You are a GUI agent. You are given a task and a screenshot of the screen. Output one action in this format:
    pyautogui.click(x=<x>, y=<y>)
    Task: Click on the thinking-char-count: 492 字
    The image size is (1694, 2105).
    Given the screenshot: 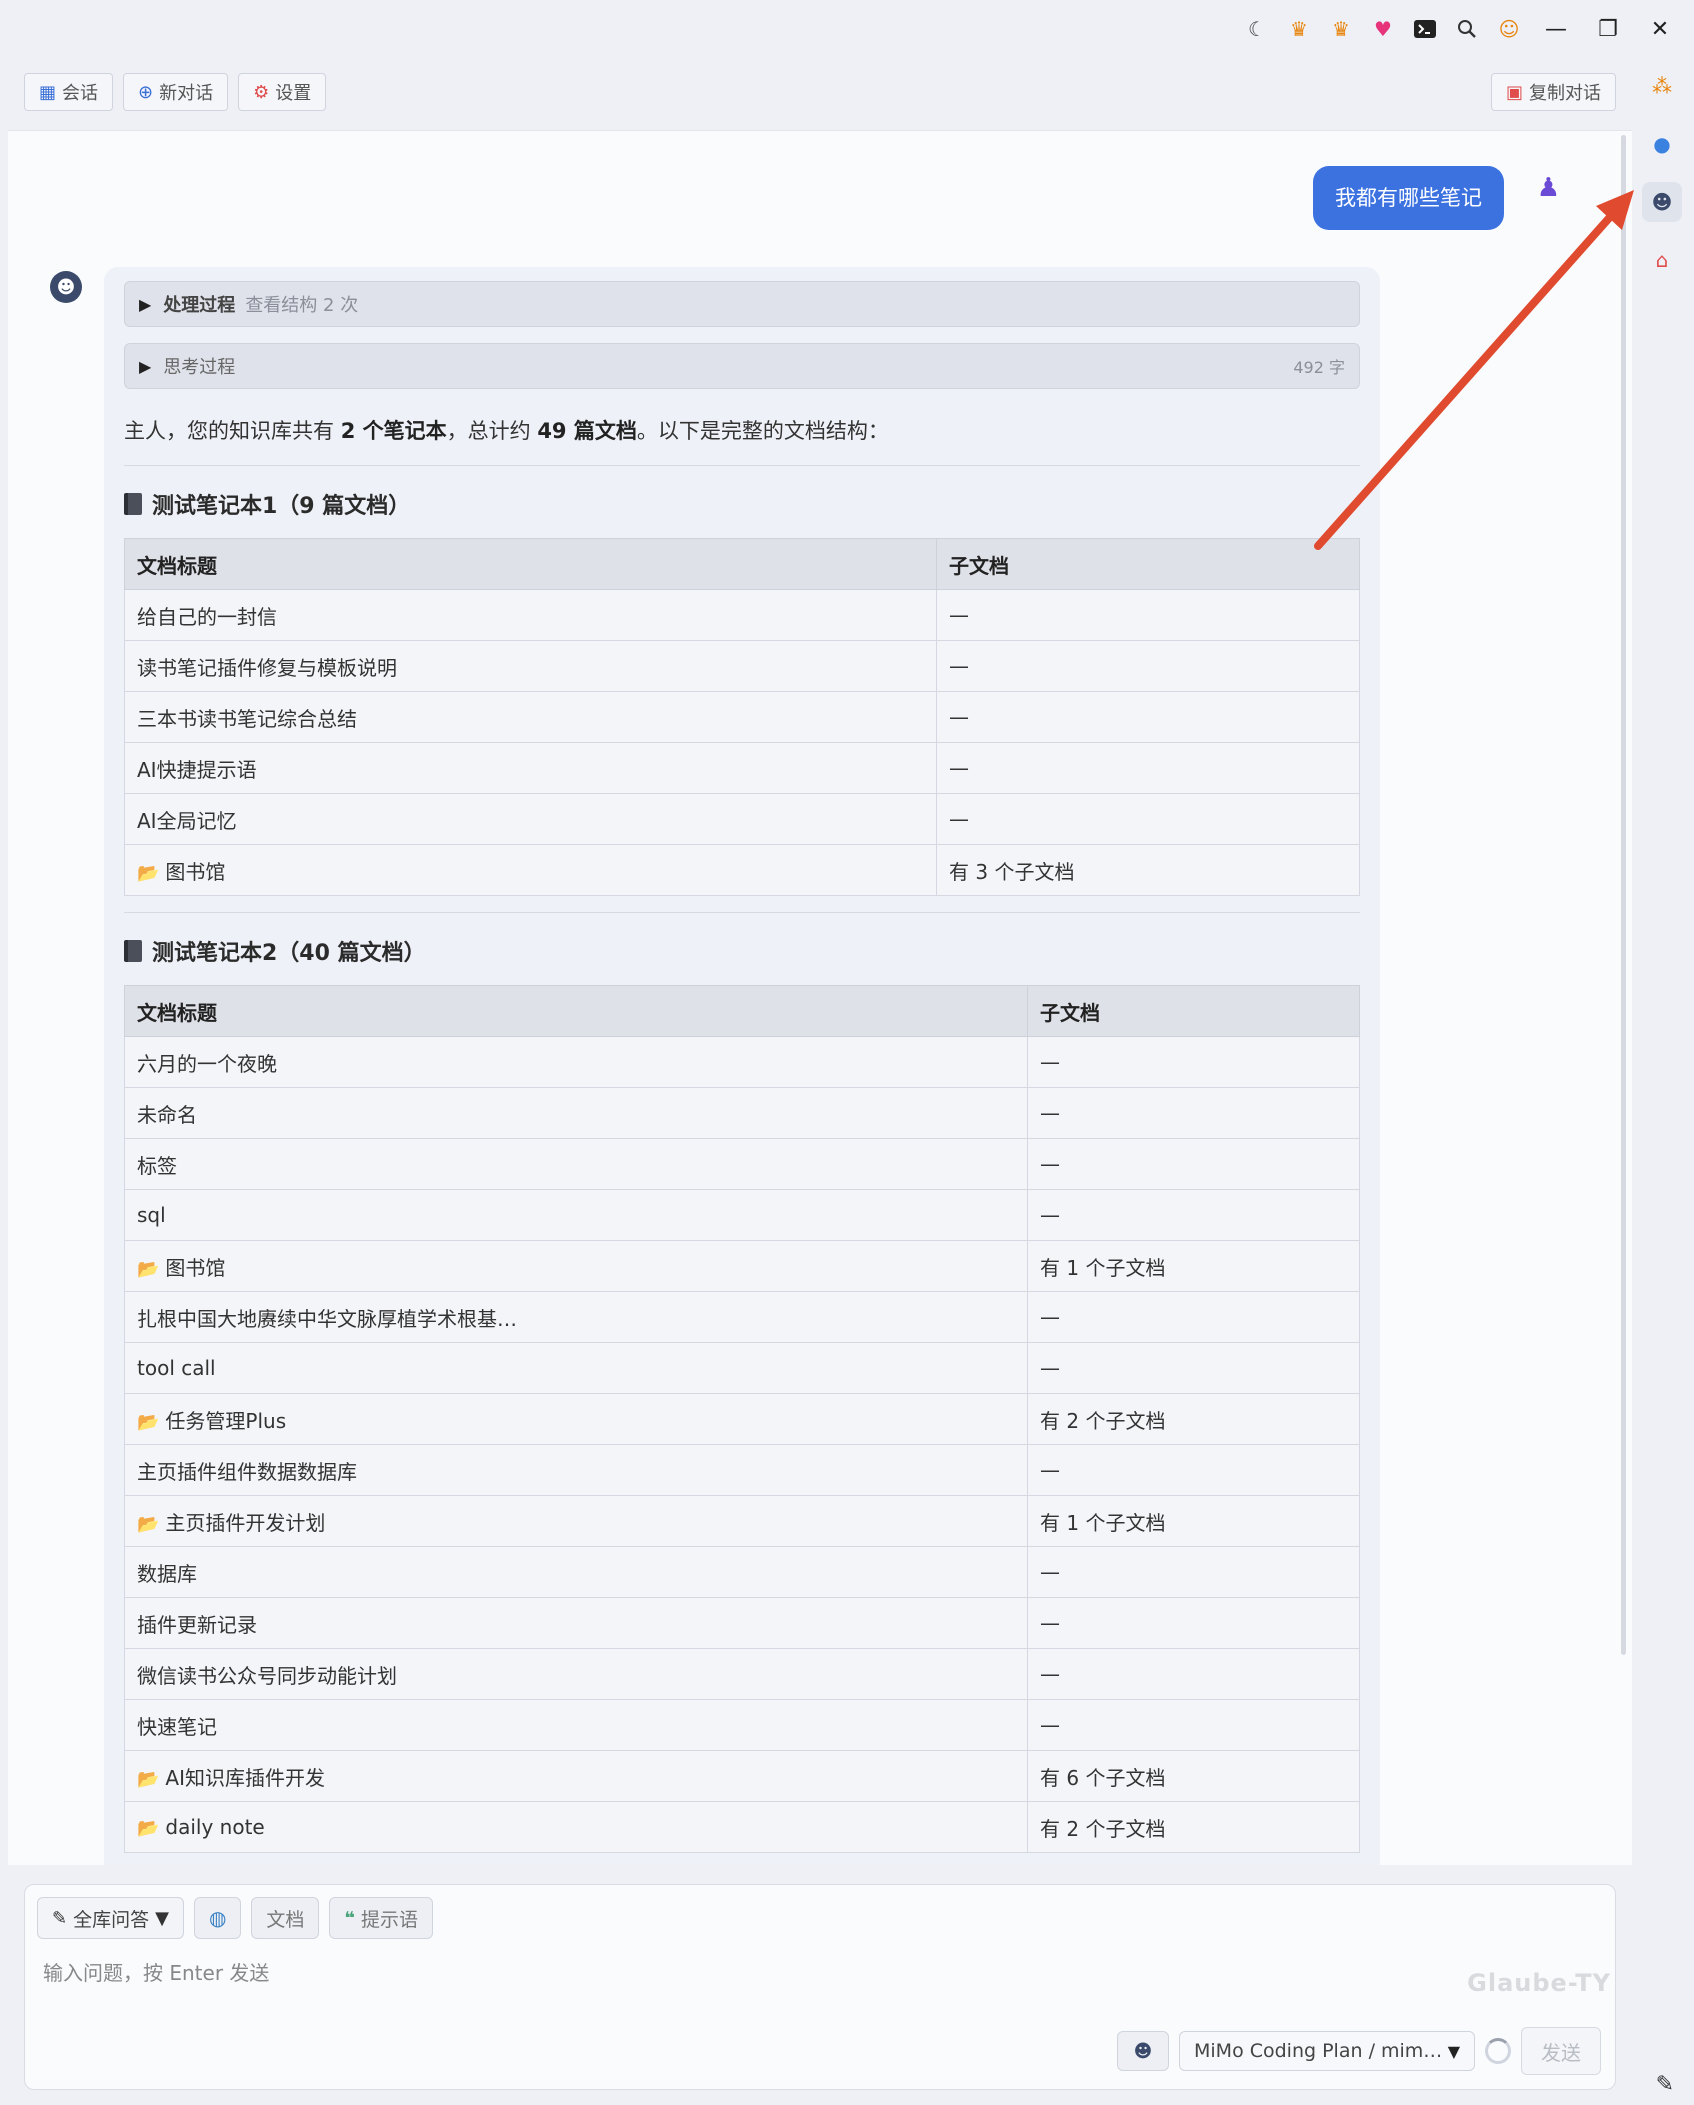 What is the action you would take?
    pyautogui.click(x=1319, y=367)
    